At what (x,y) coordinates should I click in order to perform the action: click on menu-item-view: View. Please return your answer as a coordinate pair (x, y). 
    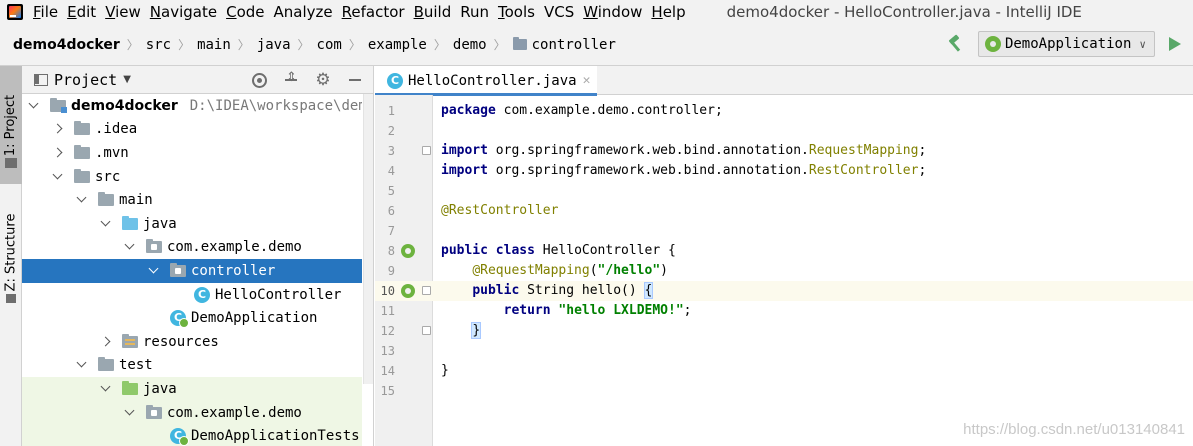
    Looking at the image, I should click on (123, 12).